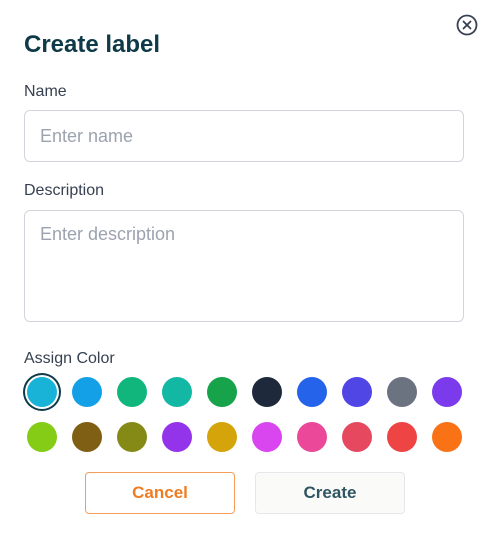 Image resolution: width=491 pixels, height=543 pixels. I want to click on create-button: Create, so click(330, 493).